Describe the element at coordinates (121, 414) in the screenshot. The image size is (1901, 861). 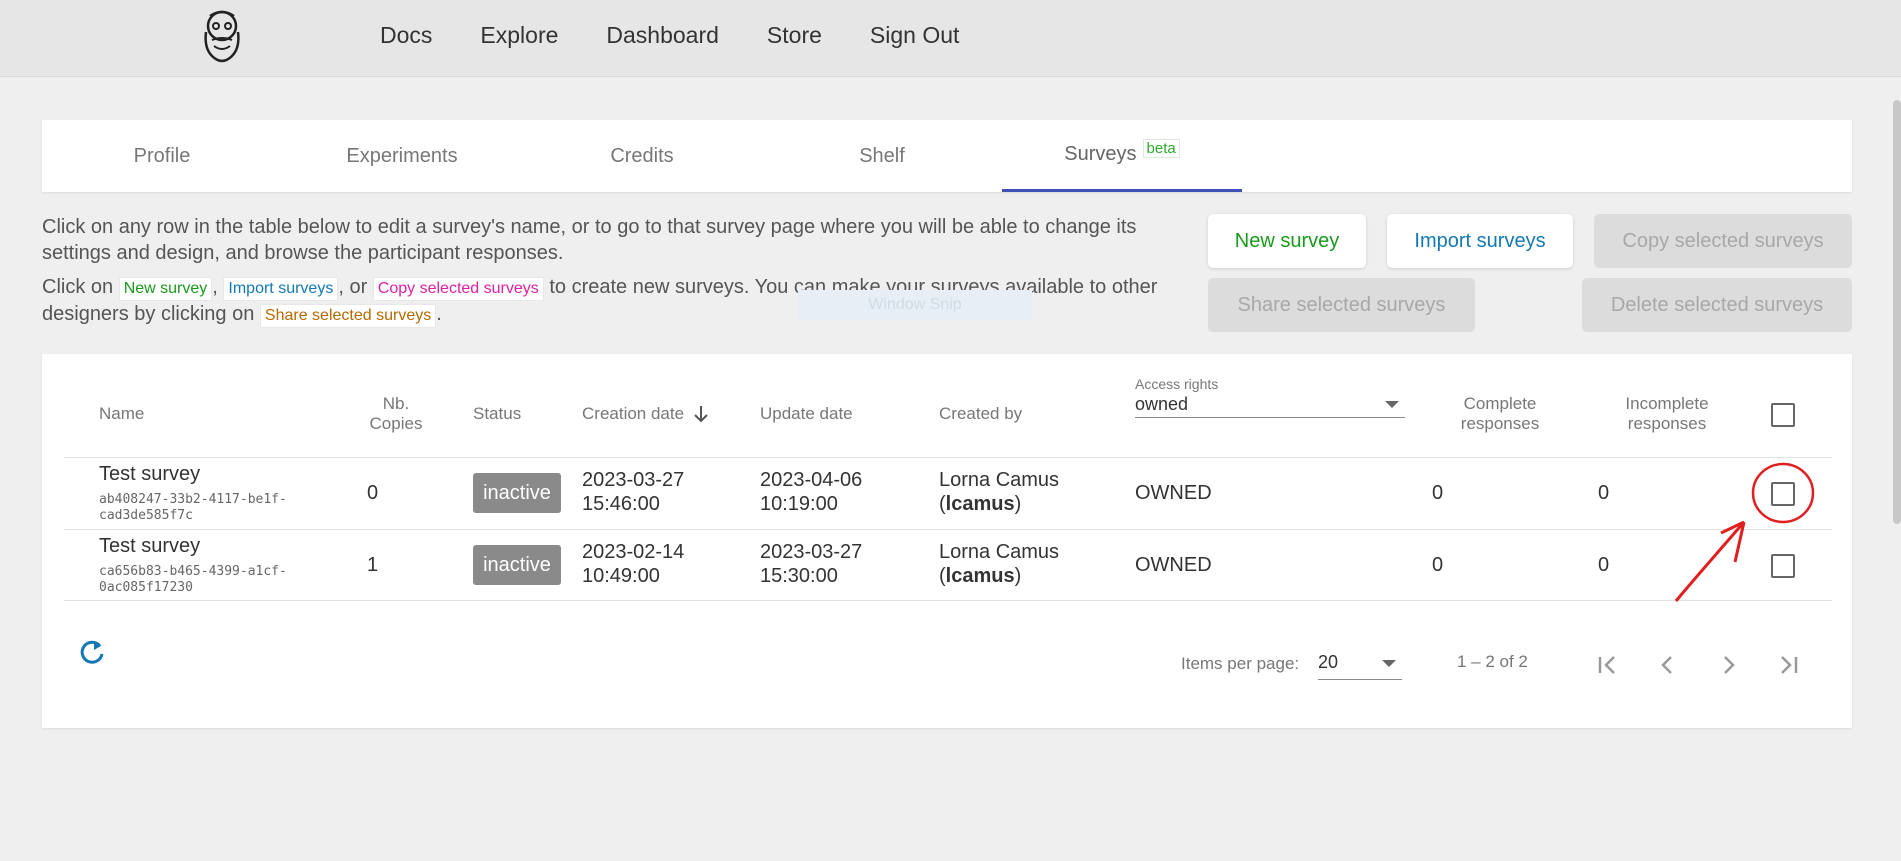
I see `header-name: Name` at that location.